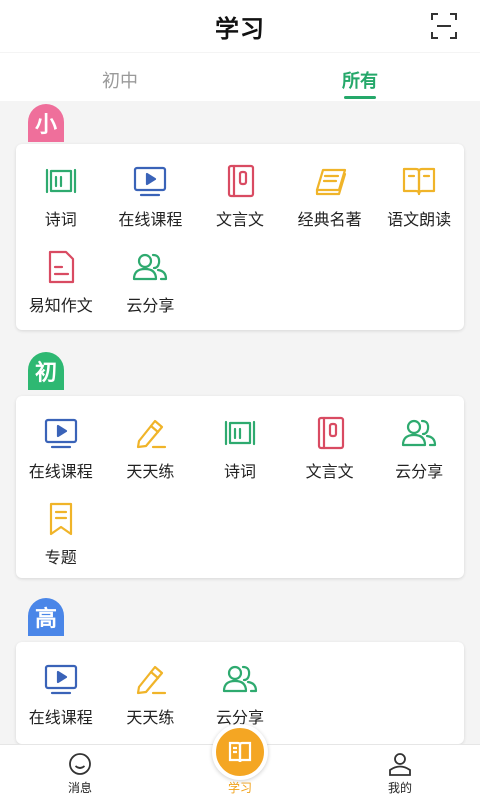 This screenshot has width=480, height=800. I want to click on tab-label: 初中, so click(120, 81).